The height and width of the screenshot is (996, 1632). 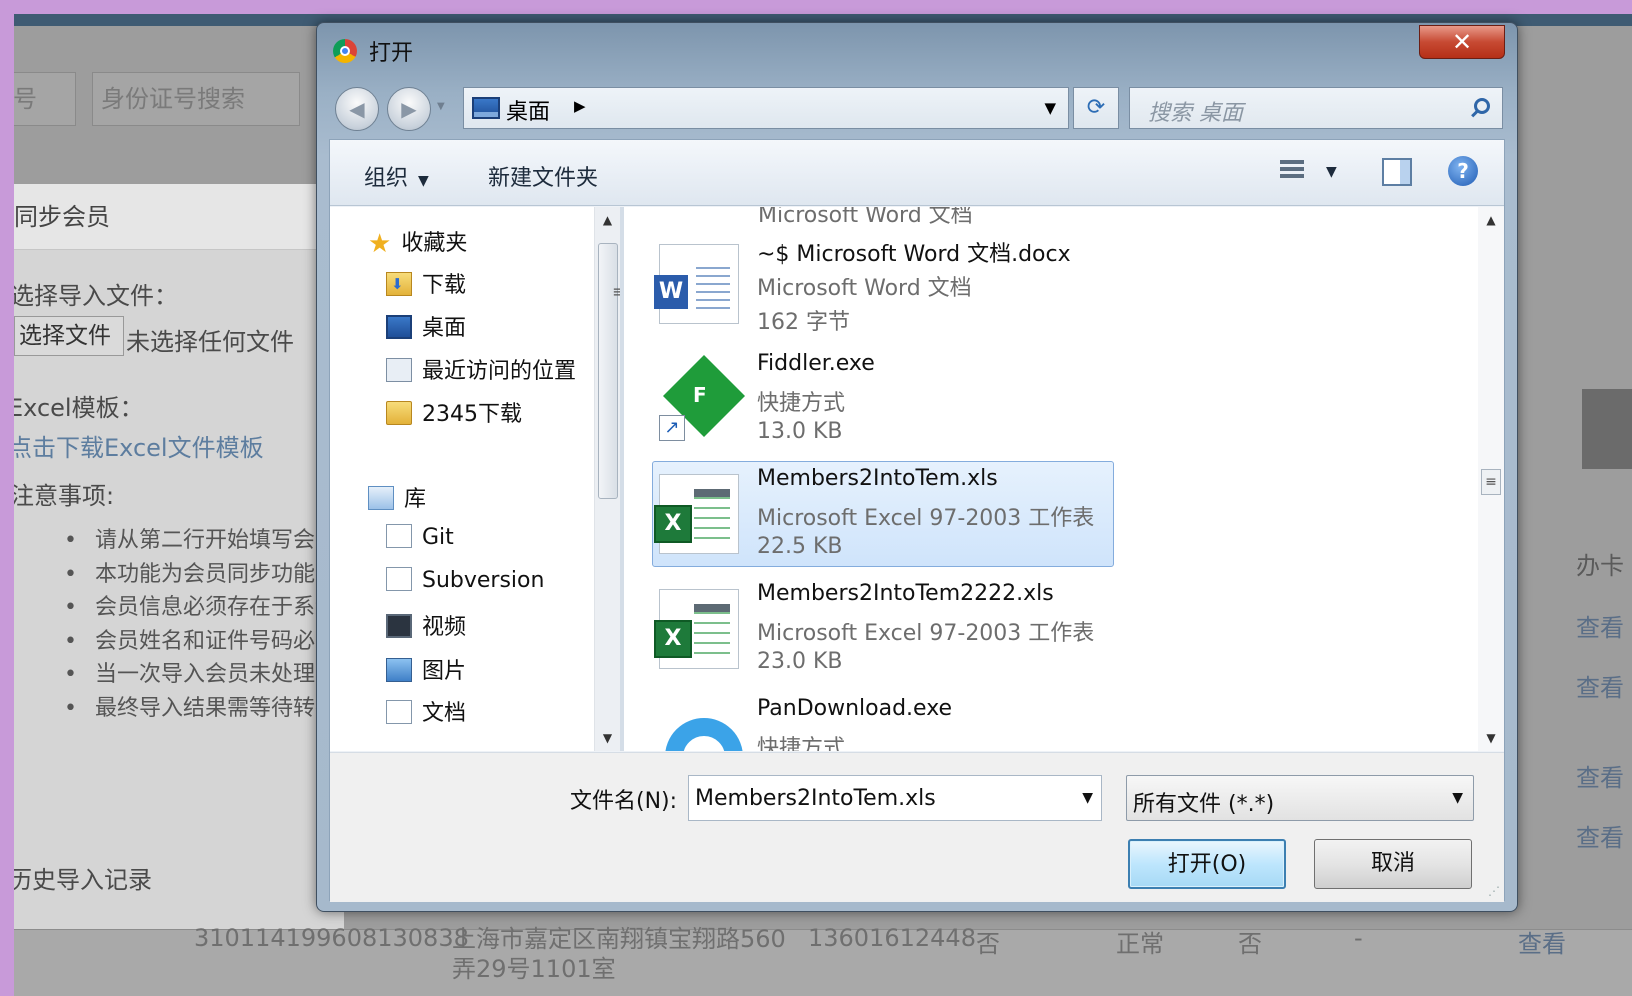 I want to click on file-item: F ↗ Fiddler.exe 快捷方式 13.0 KB, so click(x=883, y=399).